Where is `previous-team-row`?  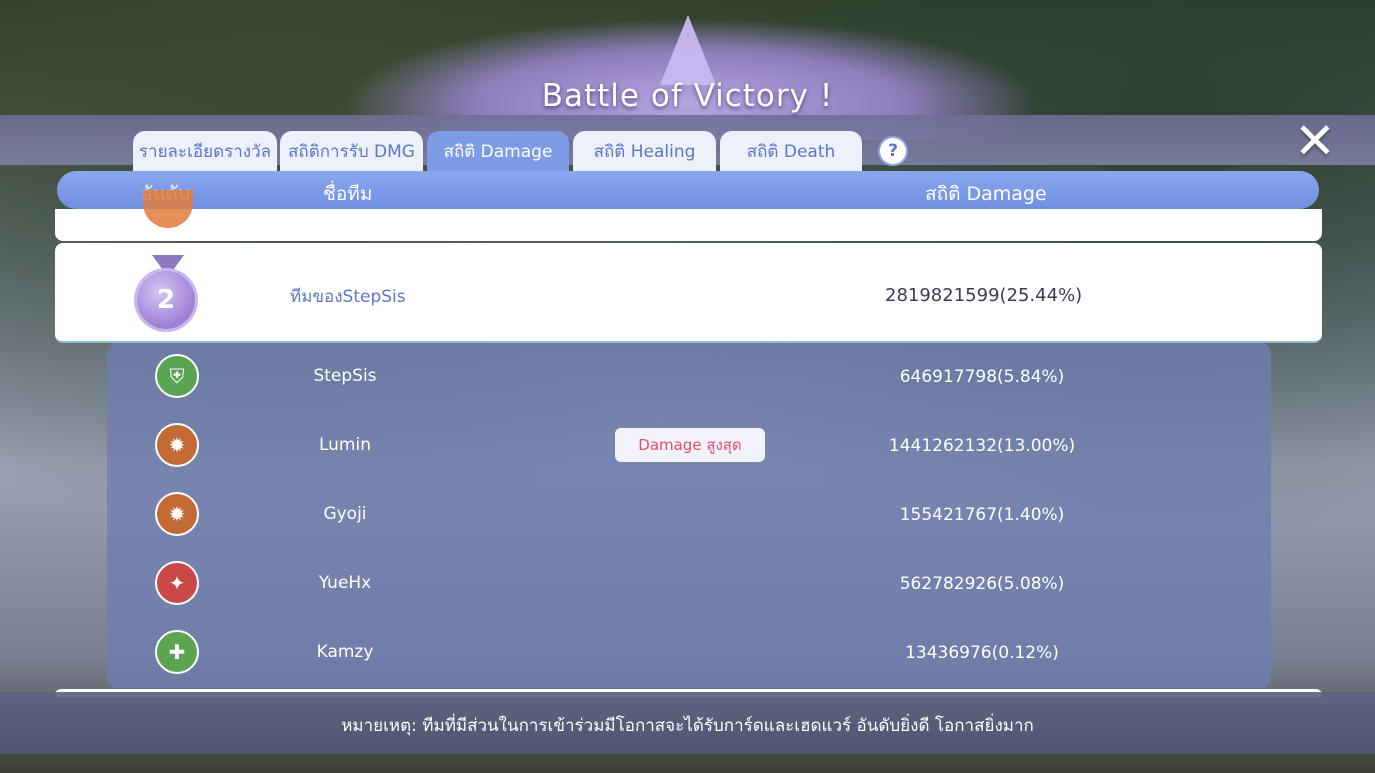 previous-team-row is located at coordinates (688, 225).